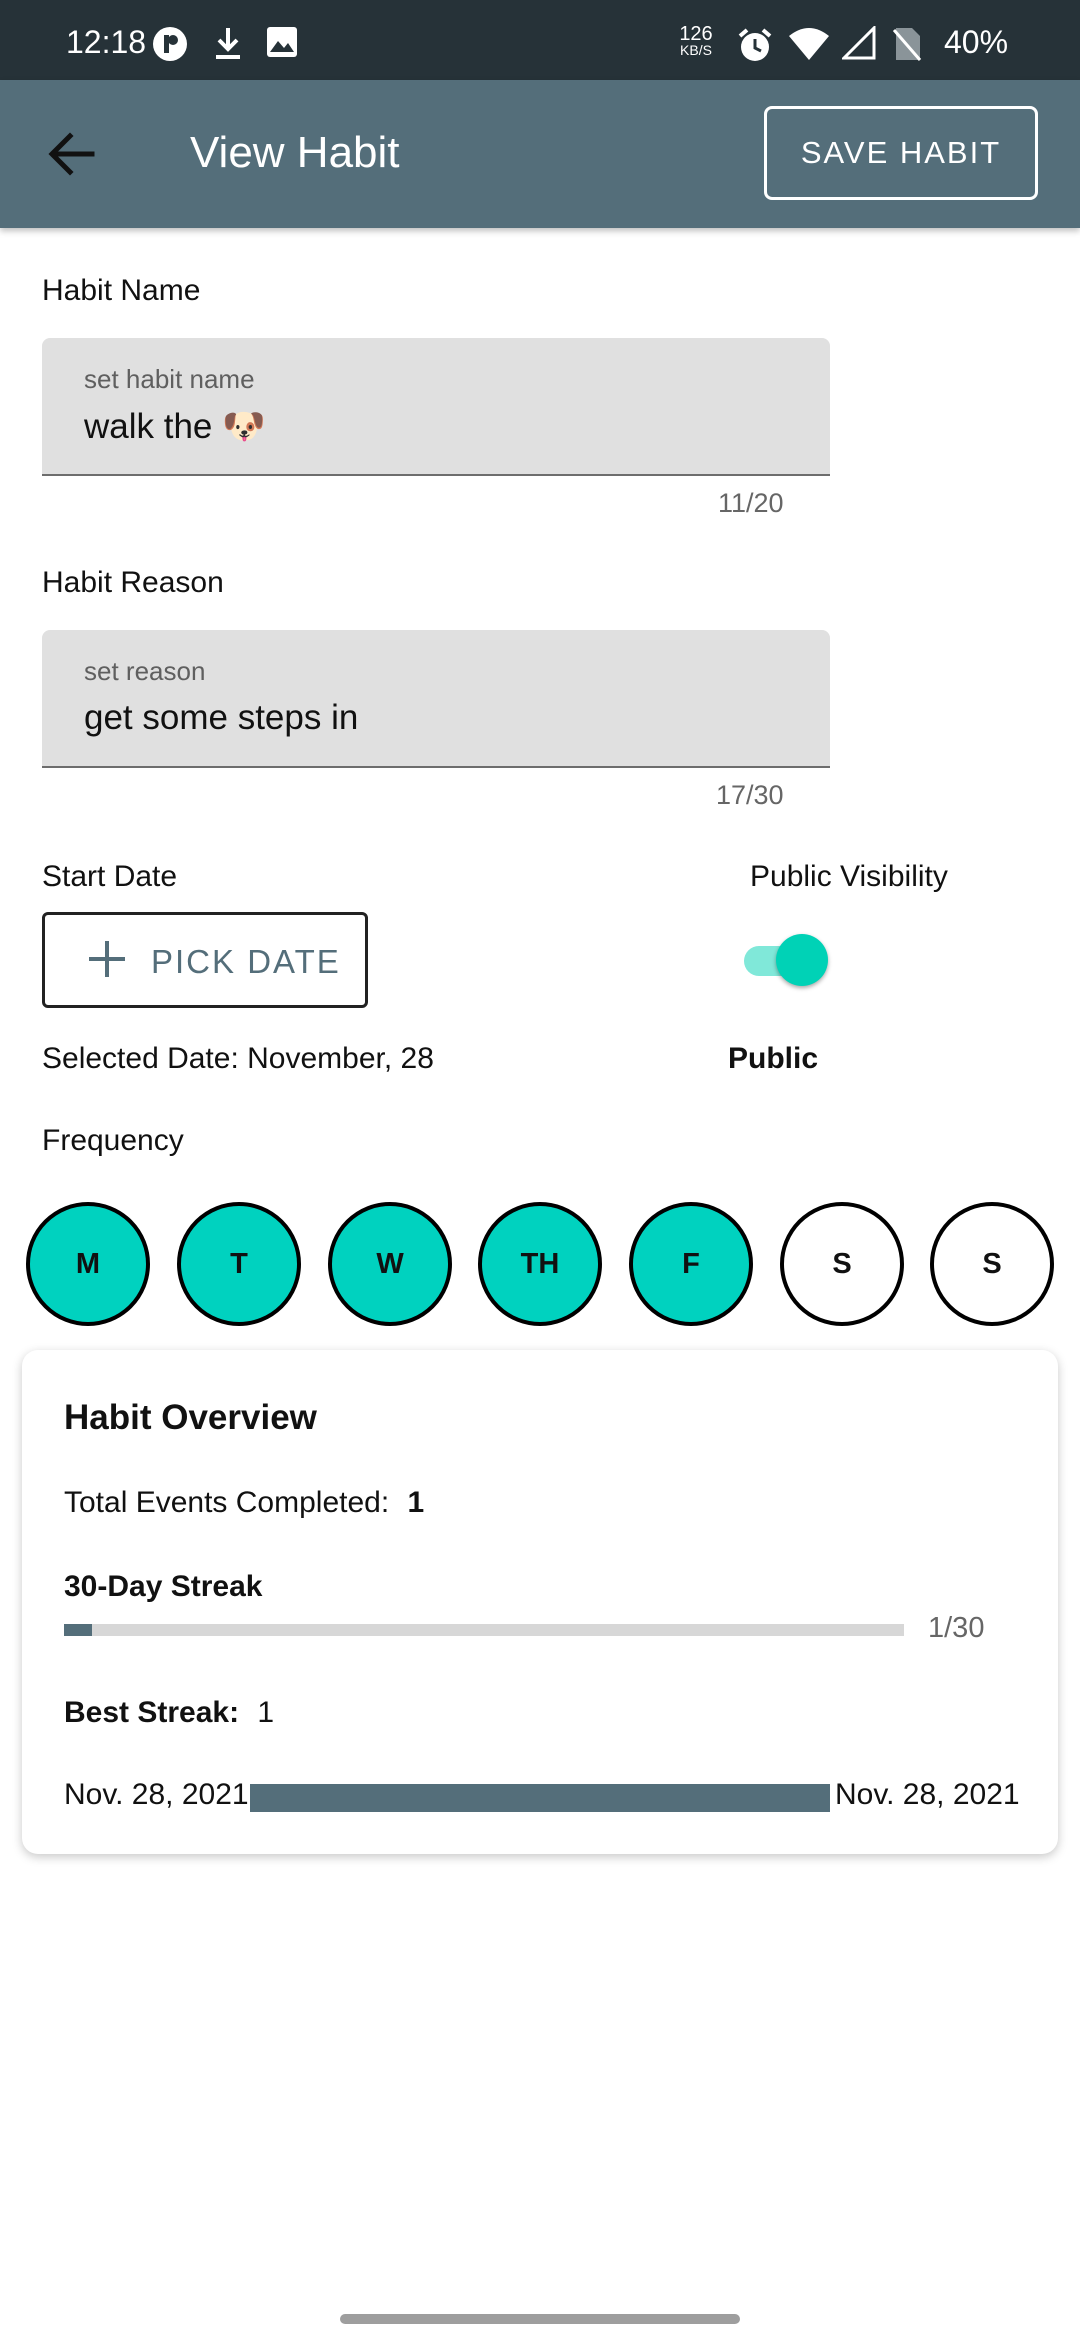 The height and width of the screenshot is (2340, 1080). I want to click on best-streak-row: Best Streak: 1, so click(169, 1713).